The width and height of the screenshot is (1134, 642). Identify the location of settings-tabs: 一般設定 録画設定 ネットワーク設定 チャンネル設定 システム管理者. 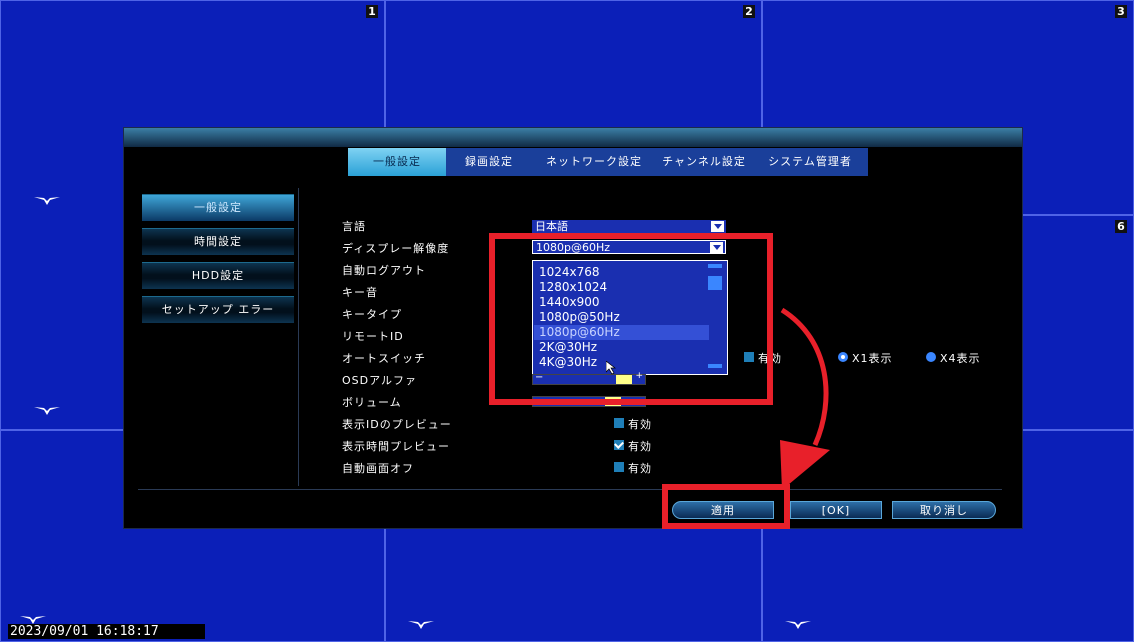
(608, 162).